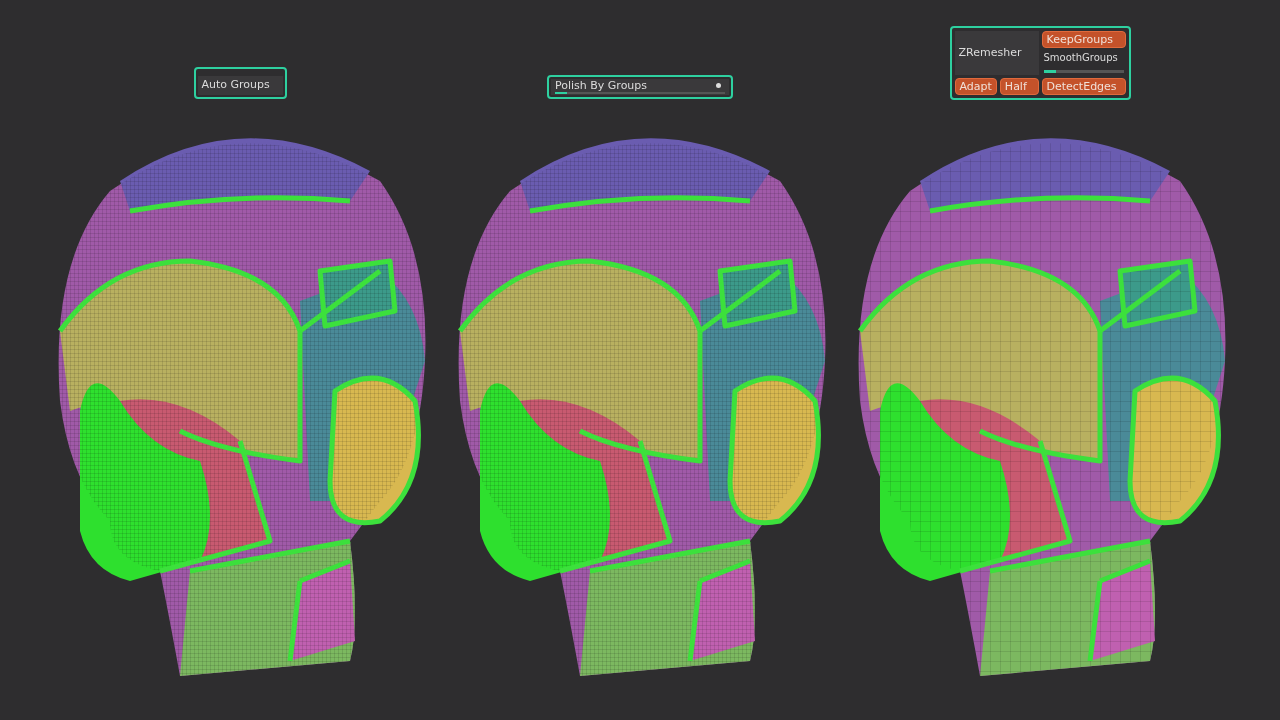  Describe the element at coordinates (975, 86) in the screenshot. I see `toggle-button: Adapt` at that location.